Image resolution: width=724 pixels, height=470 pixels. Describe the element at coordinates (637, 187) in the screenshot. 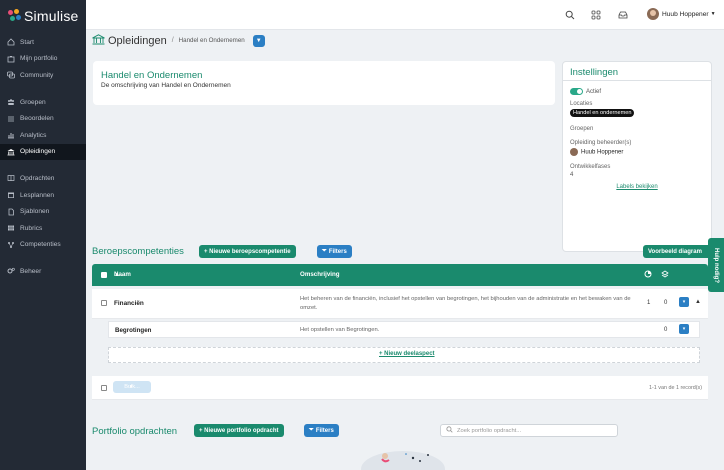

I see `labels-link: Labels bekijken` at that location.